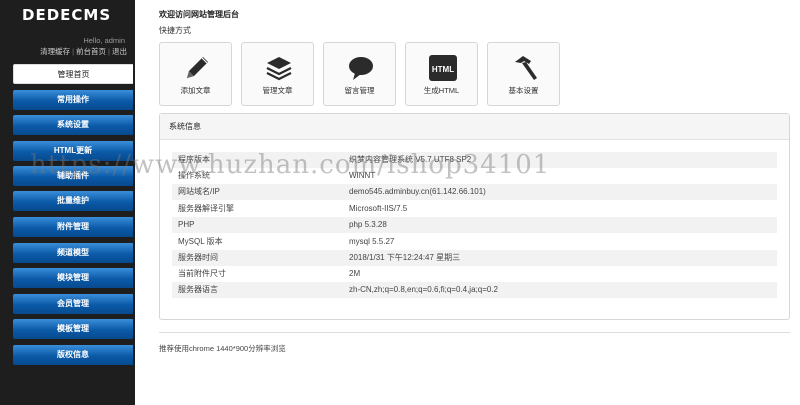 The height and width of the screenshot is (405, 800). What do you see at coordinates (73, 100) in the screenshot?
I see `nav-common-ops: 常用操作` at bounding box center [73, 100].